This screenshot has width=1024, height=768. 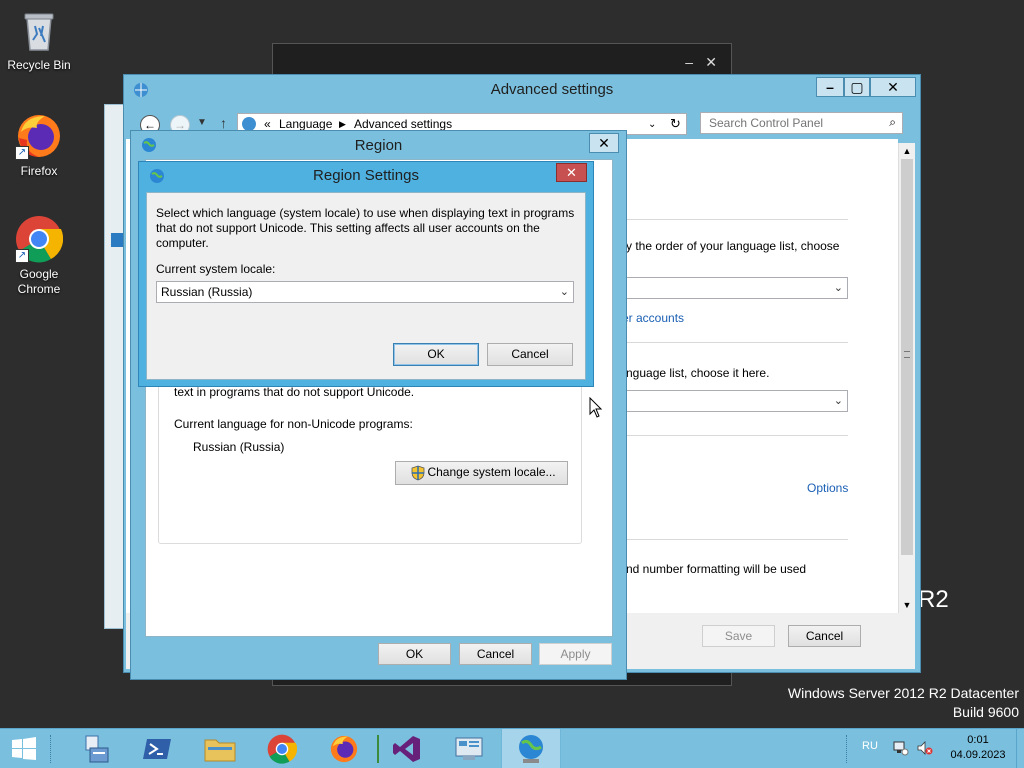 What do you see at coordinates (407, 748) in the screenshot?
I see `taskbar-visual-studio` at bounding box center [407, 748].